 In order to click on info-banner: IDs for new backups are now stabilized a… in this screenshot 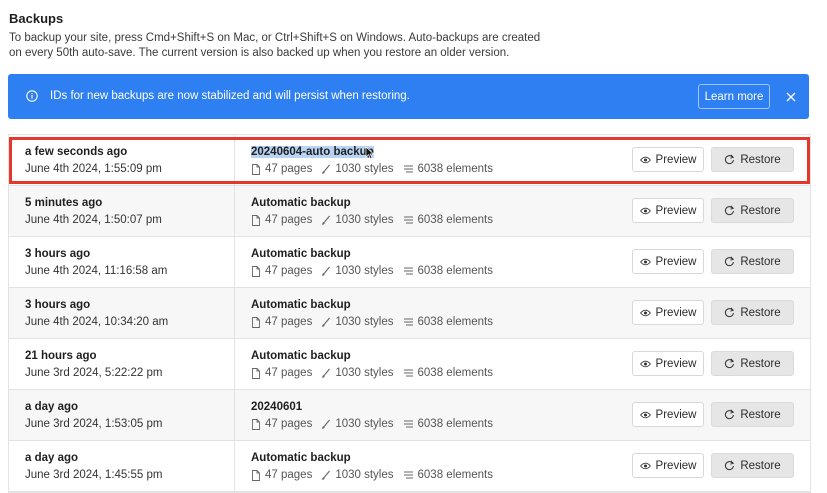, I will do `click(408, 96)`.